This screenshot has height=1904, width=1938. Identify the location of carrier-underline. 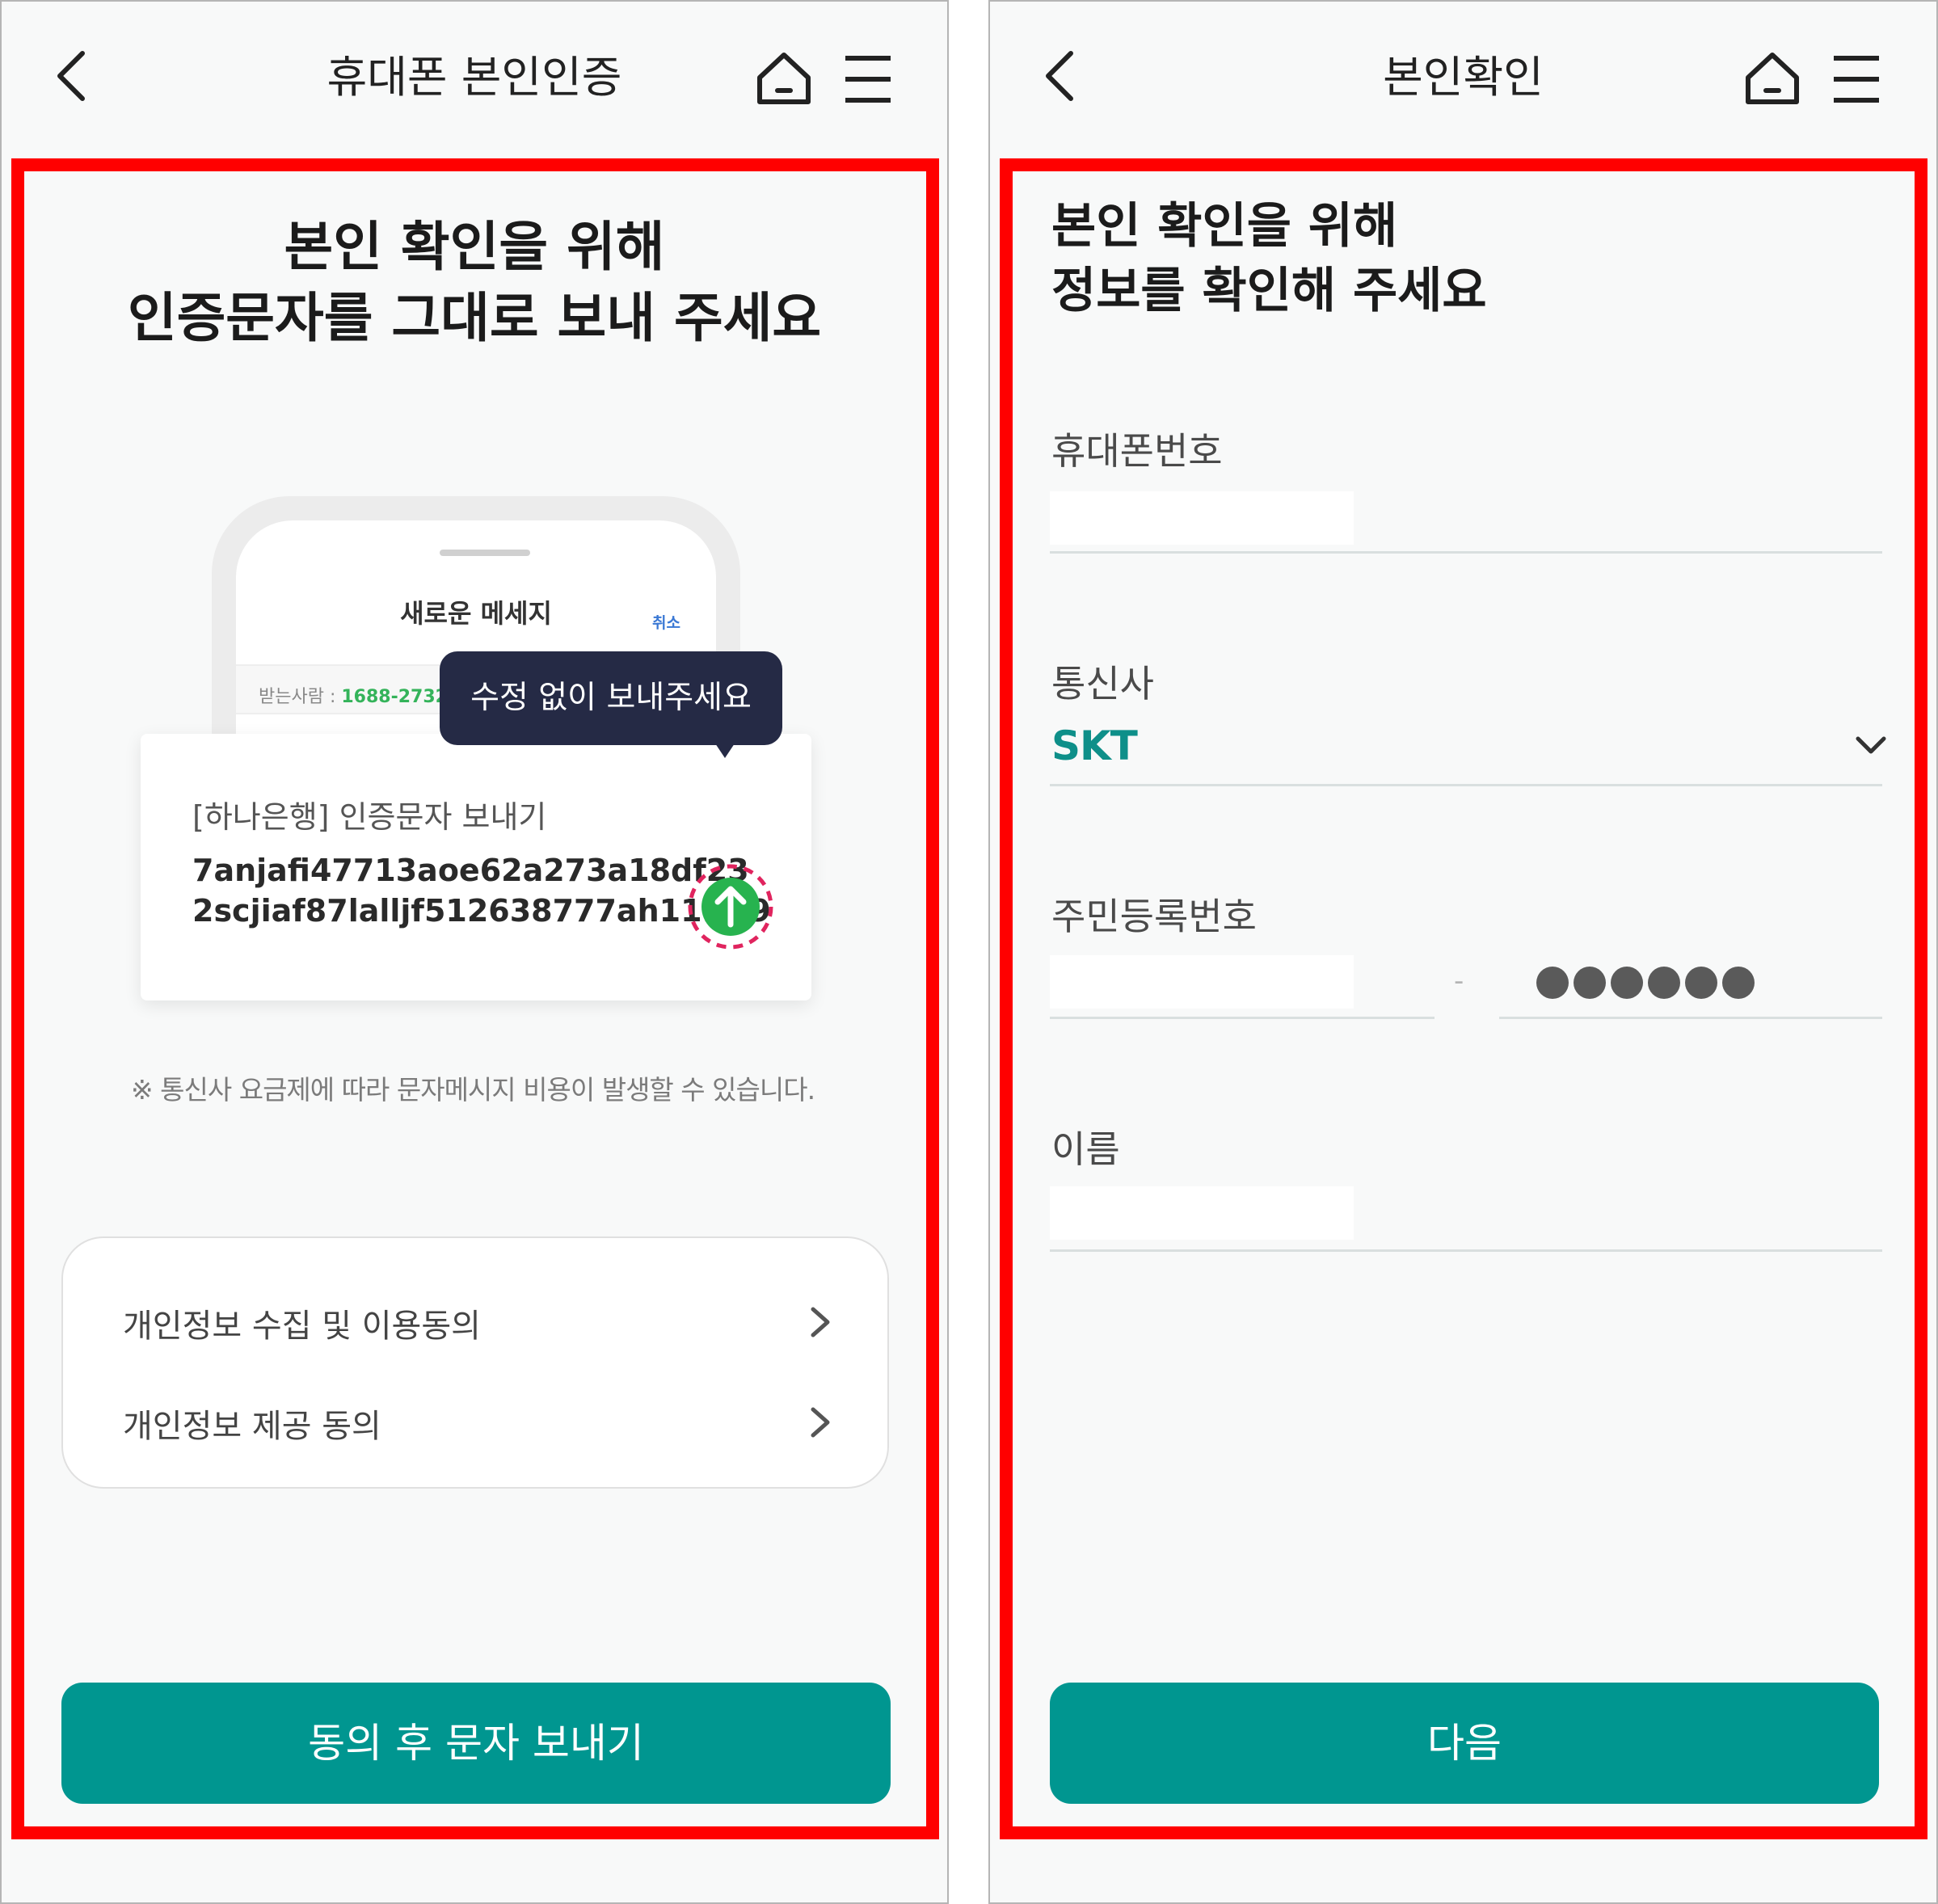
(1466, 785).